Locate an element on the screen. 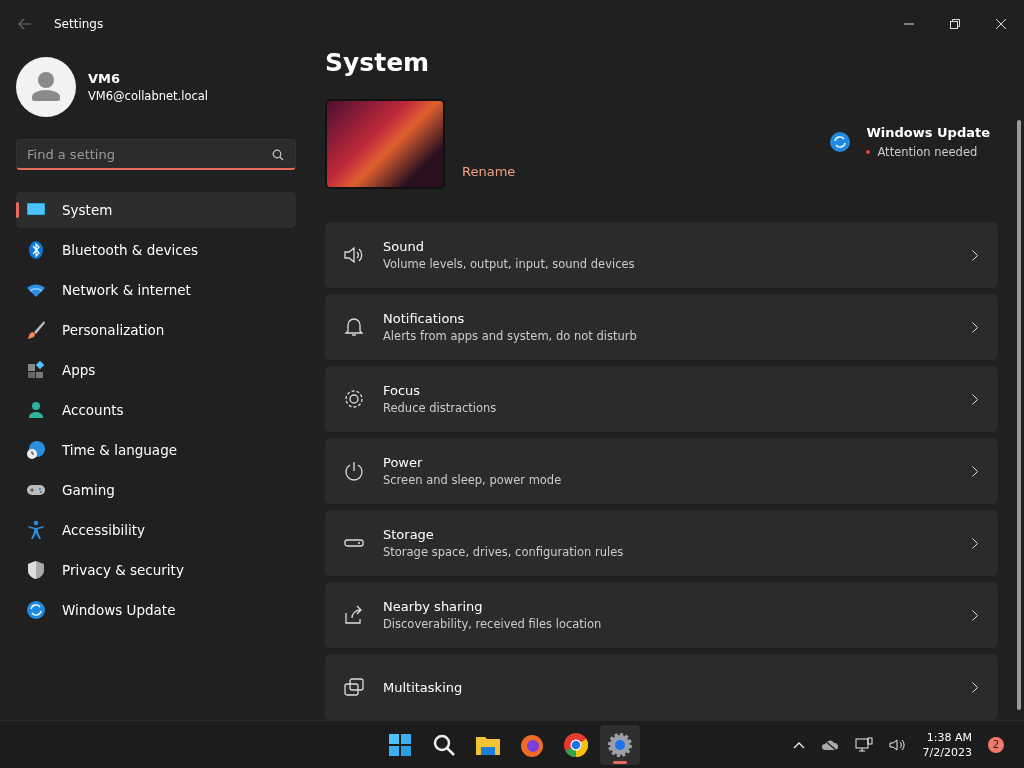  update-title: Windows Update is located at coordinates (928, 132).